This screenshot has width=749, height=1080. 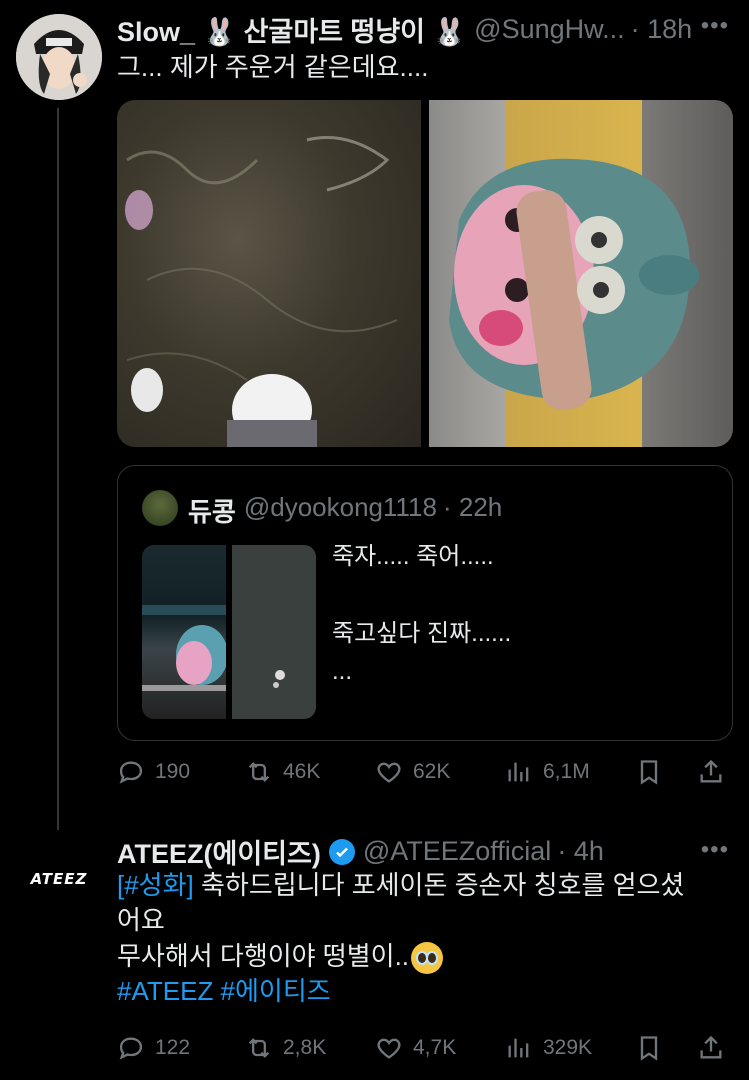 What do you see at coordinates (184, 648) in the screenshot?
I see `night-plush-scene` at bounding box center [184, 648].